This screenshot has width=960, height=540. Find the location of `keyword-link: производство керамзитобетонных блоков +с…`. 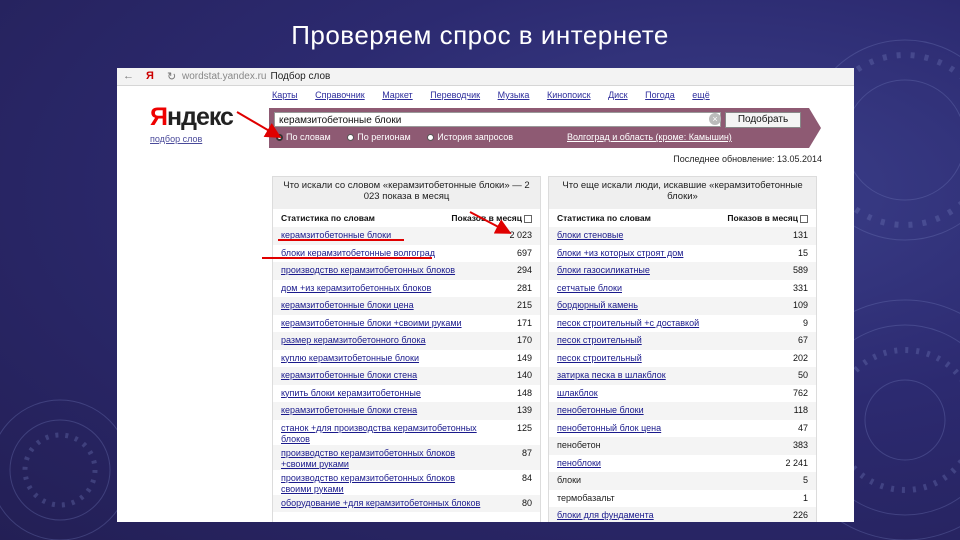

keyword-link: производство керамзитобетонных блоков +с… is located at coordinates (383, 459).